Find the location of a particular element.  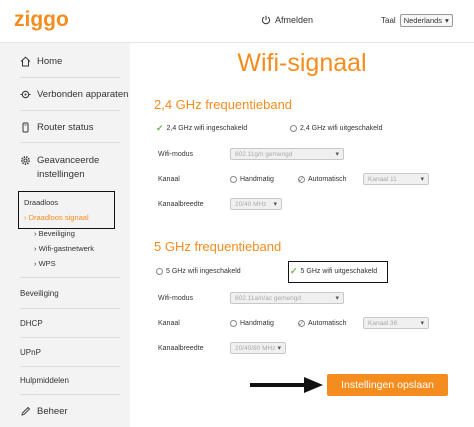

sidebar-item-label: Geavanceerde is located at coordinates (68, 160).